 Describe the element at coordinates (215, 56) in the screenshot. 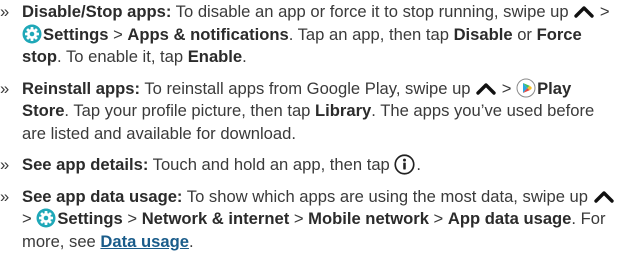

I see `enable-label: Enable` at that location.